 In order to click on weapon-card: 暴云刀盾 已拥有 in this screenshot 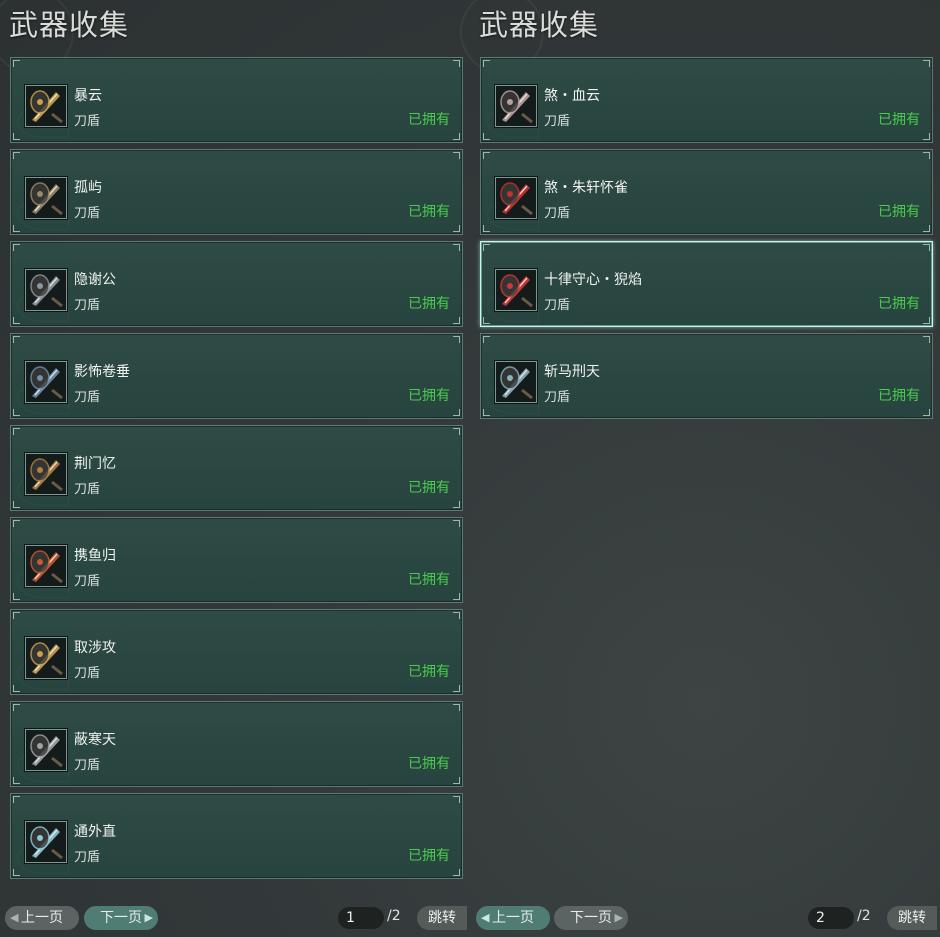, I will do `click(236, 100)`.